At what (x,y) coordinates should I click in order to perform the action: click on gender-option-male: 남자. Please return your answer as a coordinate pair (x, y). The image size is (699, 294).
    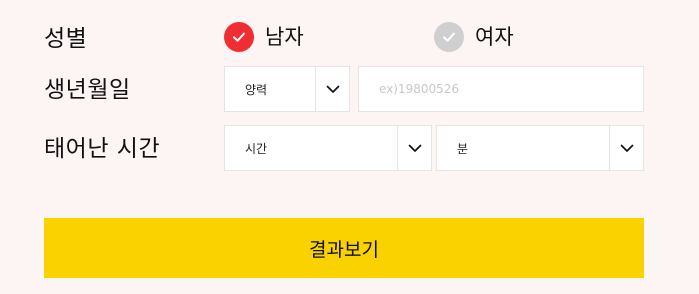
    Looking at the image, I should click on (264, 37).